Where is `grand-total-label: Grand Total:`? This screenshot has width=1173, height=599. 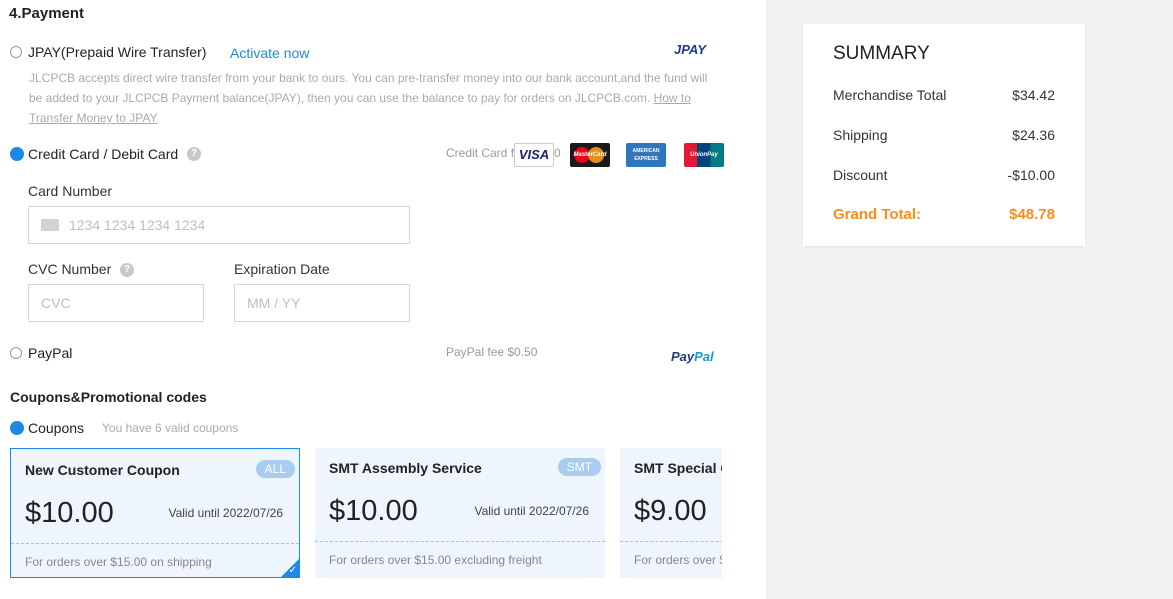 grand-total-label: Grand Total: is located at coordinates (877, 214).